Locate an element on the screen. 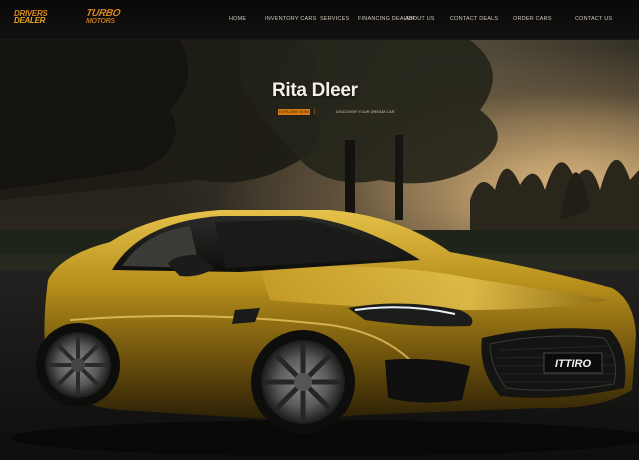 The height and width of the screenshot is (460, 639). nav-item-home: HOME is located at coordinates (237, 19).